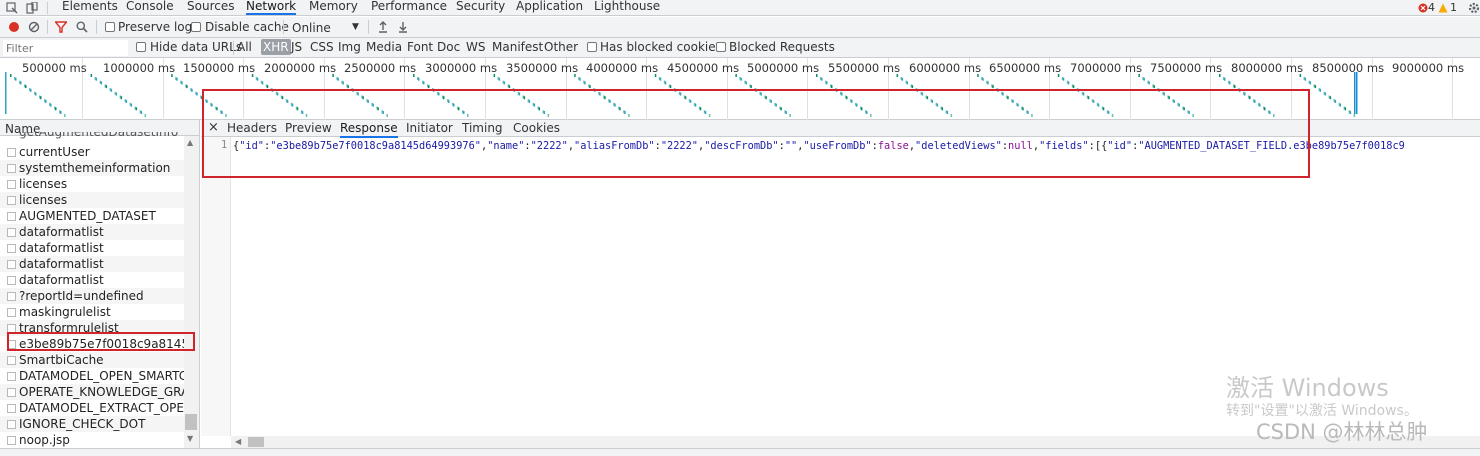  I want to click on list-item: DATAMODEL_EXTRACT_OPEN_, so click(92, 408).